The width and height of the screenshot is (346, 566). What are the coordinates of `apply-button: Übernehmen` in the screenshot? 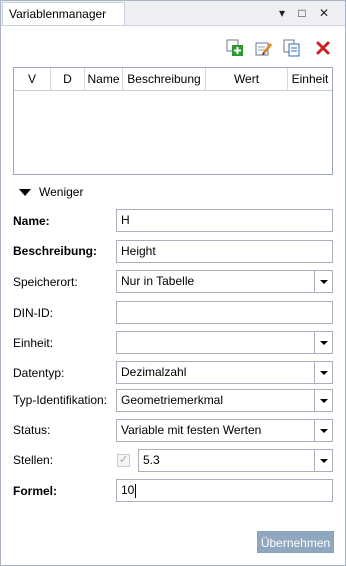 It's located at (295, 542).